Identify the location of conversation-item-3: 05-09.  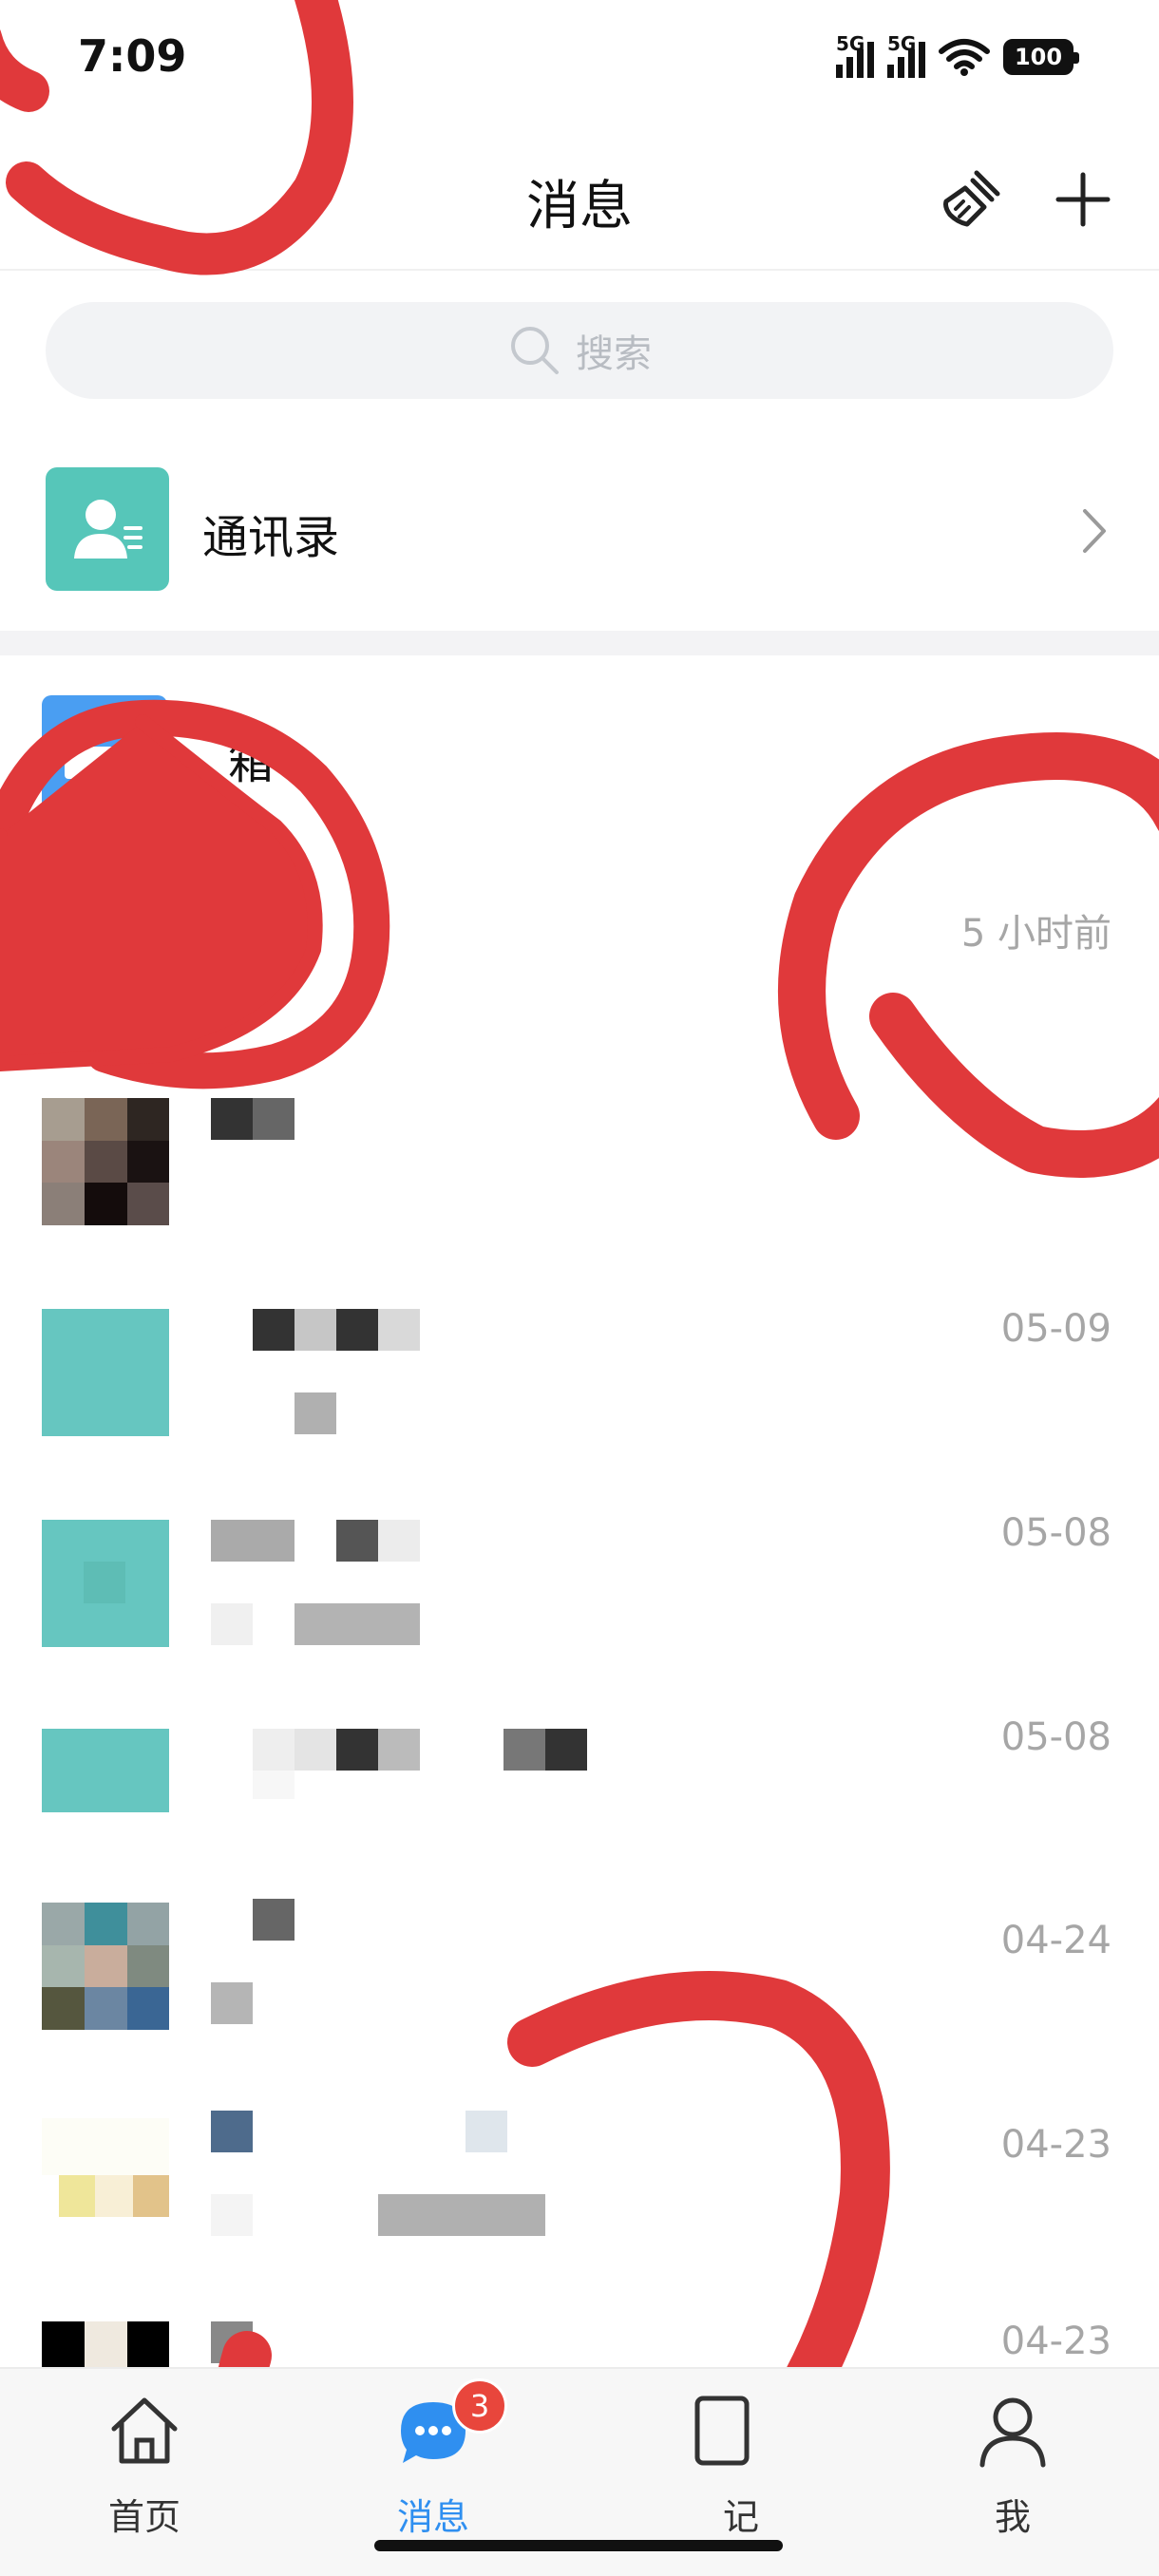
(579, 1382).